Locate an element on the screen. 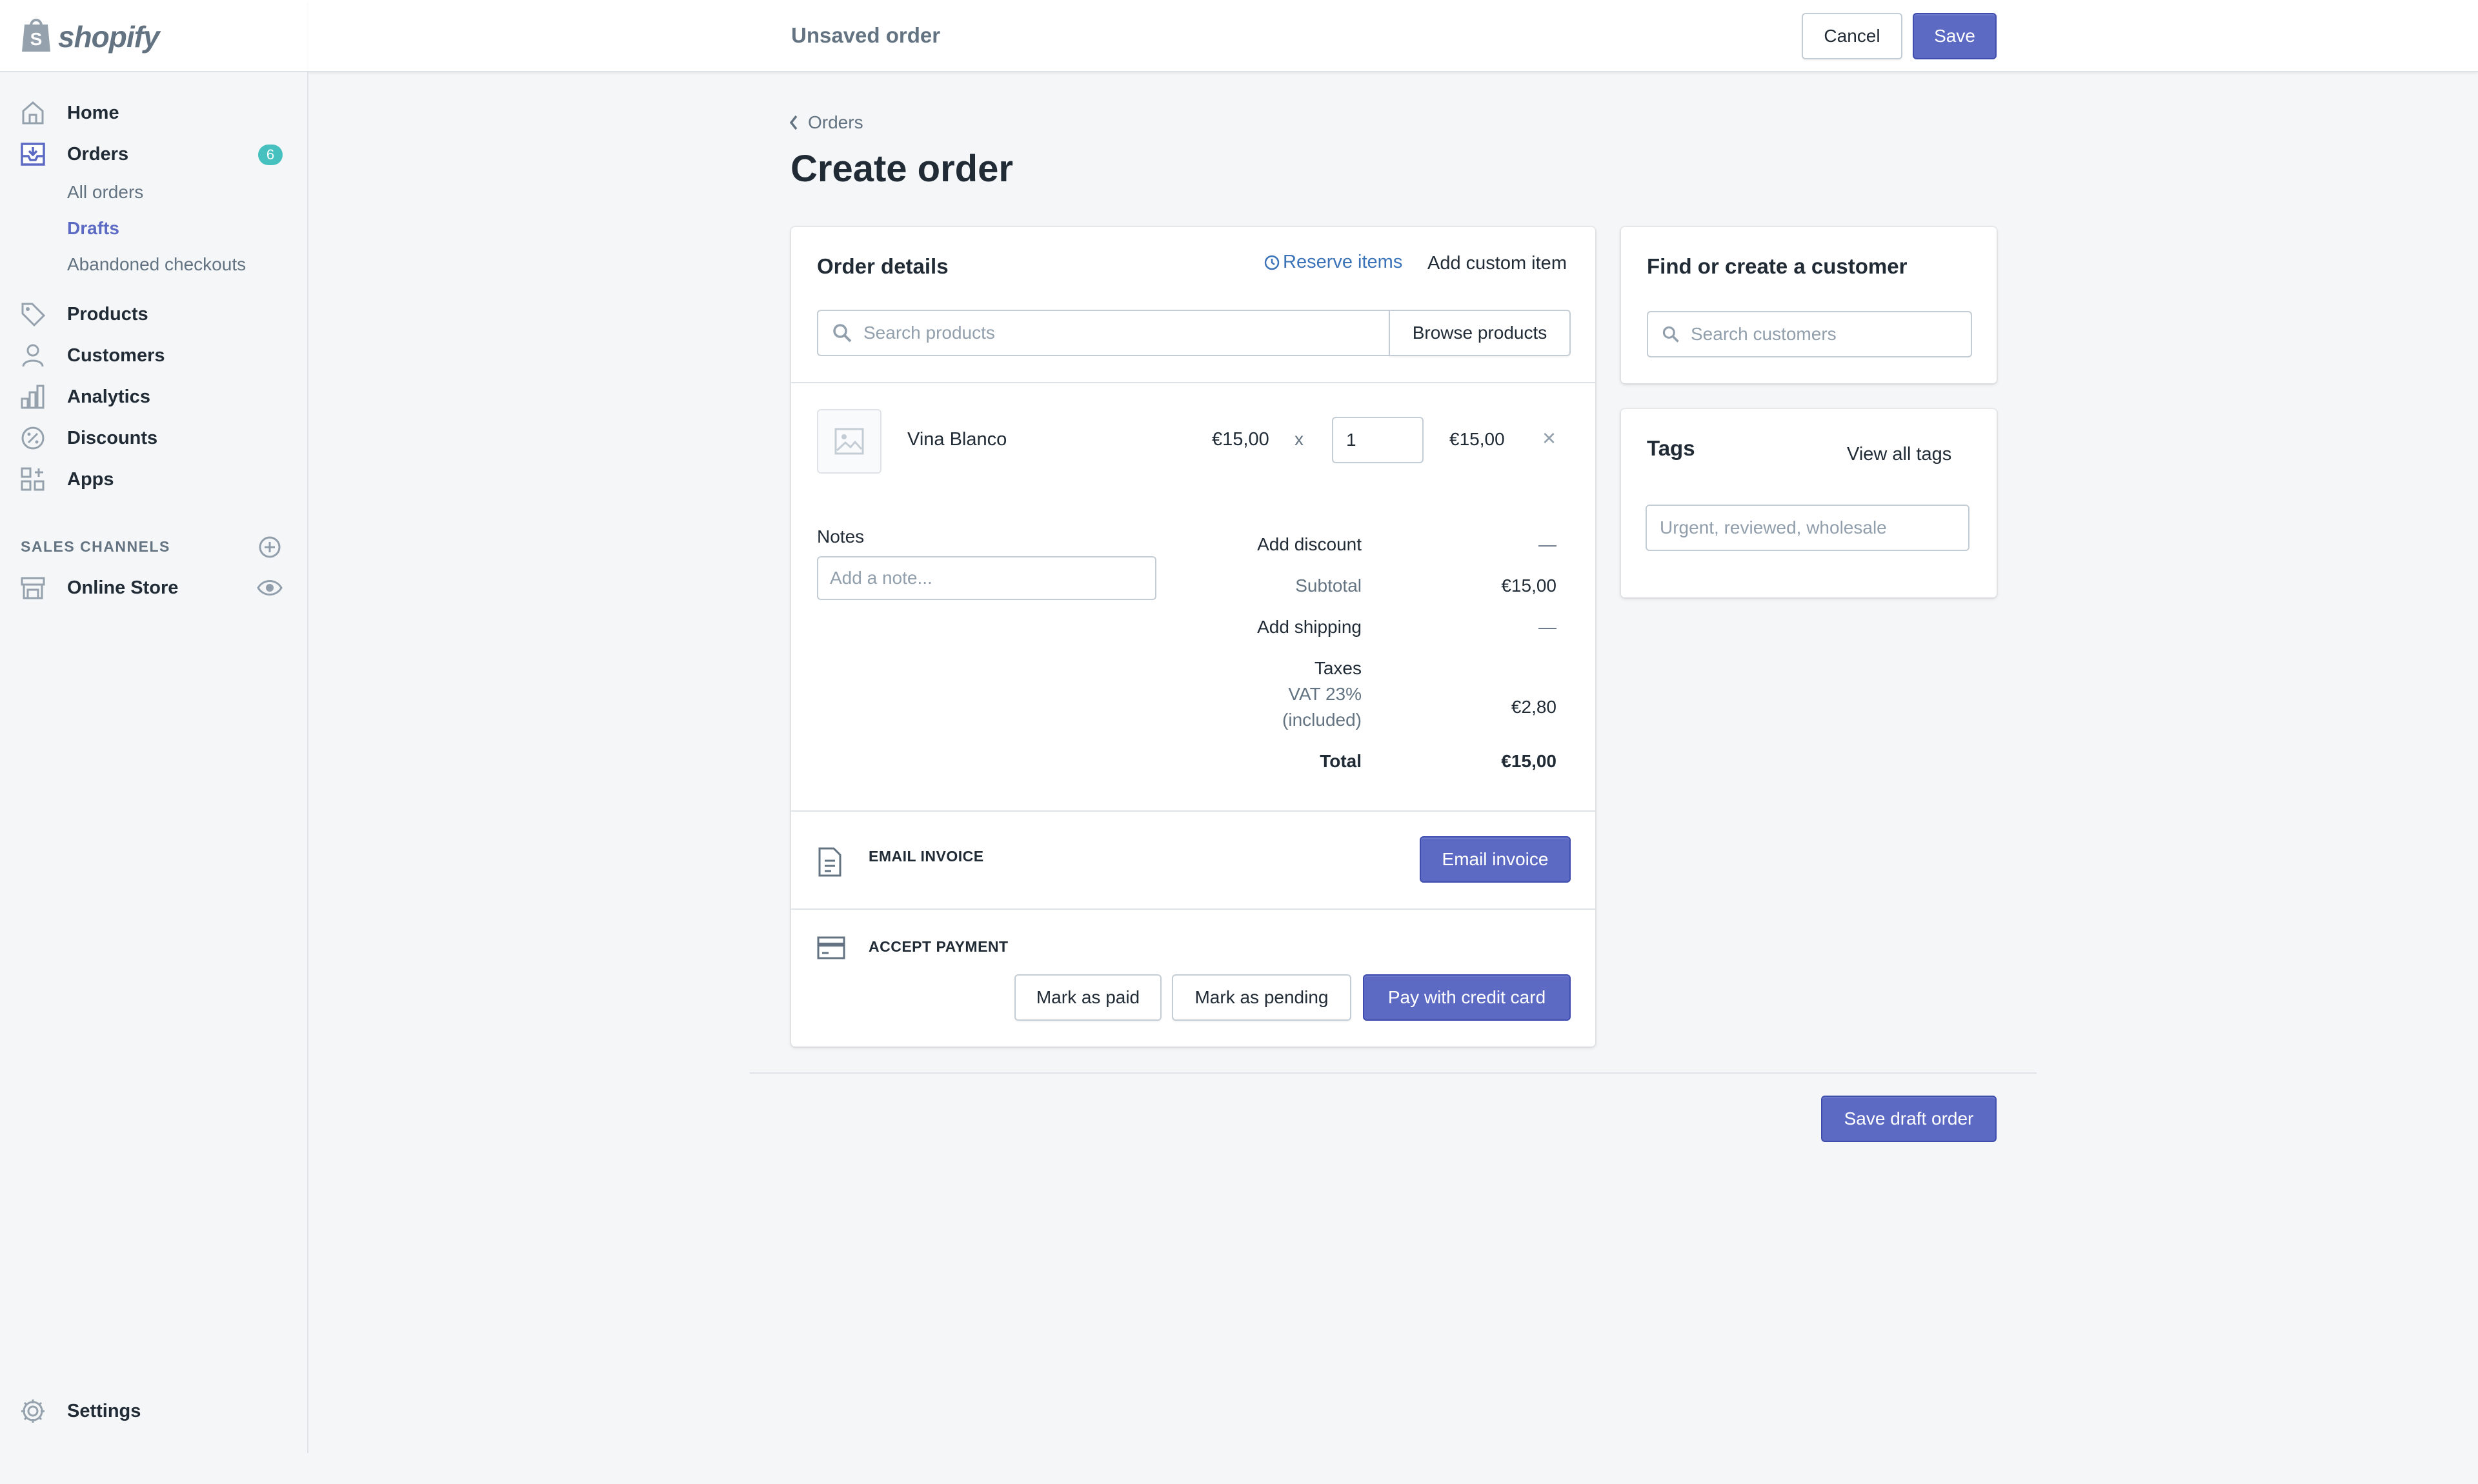  sidebar-subitem-drafts: Drafts is located at coordinates (93, 228).